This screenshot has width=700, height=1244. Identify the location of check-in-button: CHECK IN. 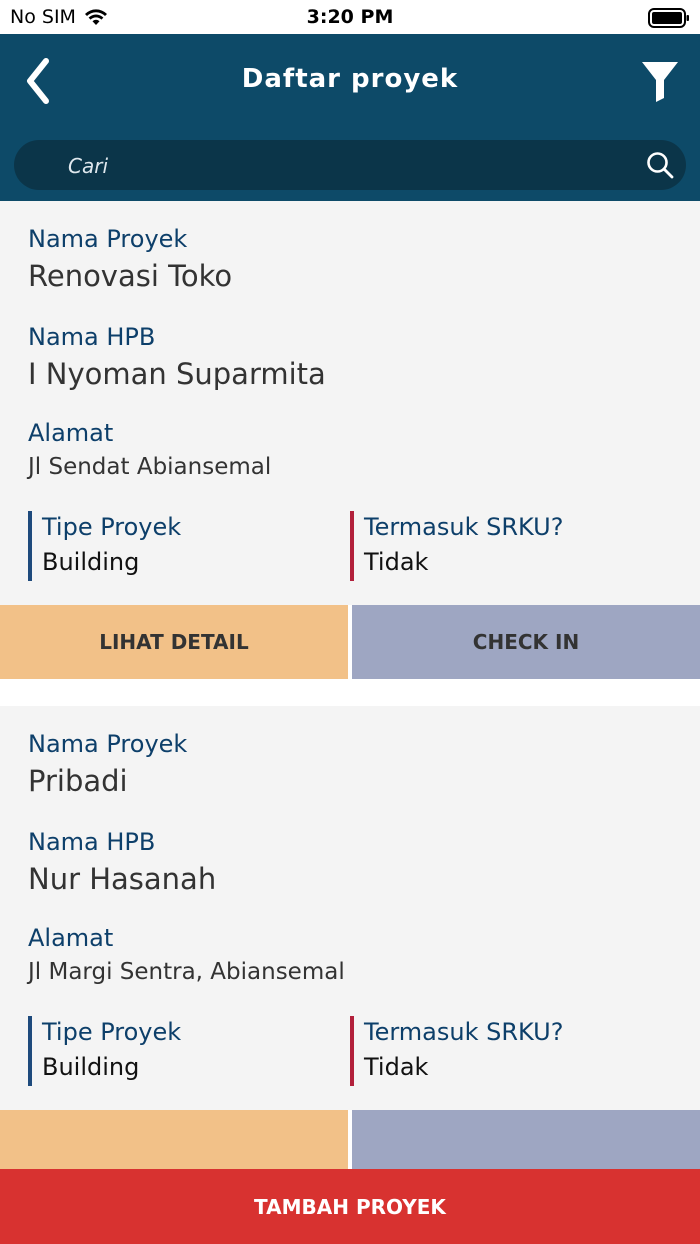
(526, 642).